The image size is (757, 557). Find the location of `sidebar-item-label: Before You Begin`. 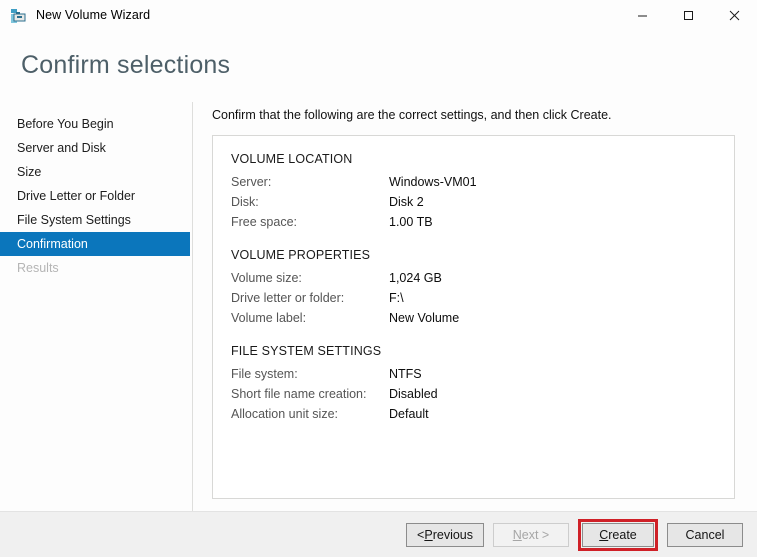

sidebar-item-label: Before You Begin is located at coordinates (65, 123).